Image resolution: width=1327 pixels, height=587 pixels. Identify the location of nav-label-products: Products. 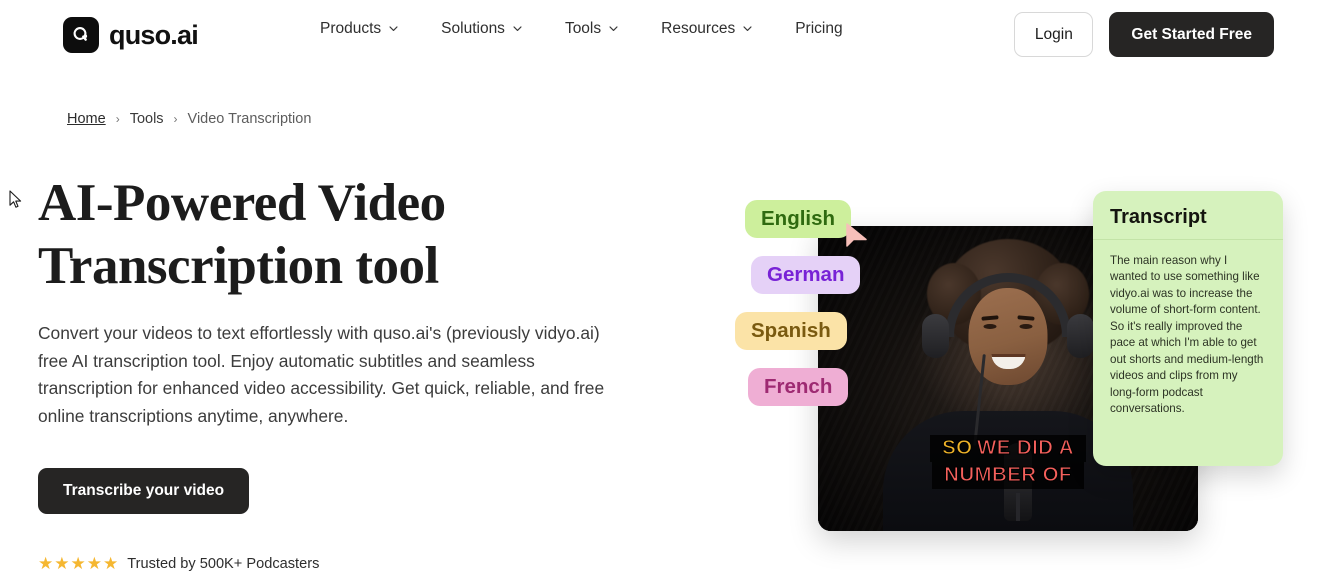
(351, 28).